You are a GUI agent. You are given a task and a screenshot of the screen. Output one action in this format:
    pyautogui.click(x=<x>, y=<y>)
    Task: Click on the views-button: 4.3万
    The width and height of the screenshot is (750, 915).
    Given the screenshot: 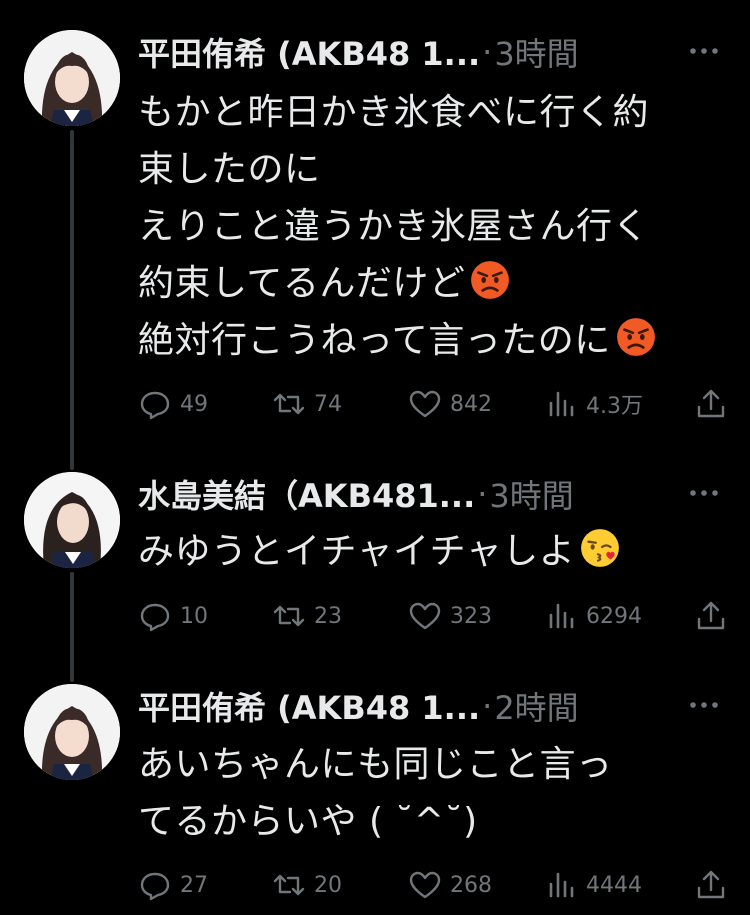 What is the action you would take?
    pyautogui.click(x=593, y=404)
    